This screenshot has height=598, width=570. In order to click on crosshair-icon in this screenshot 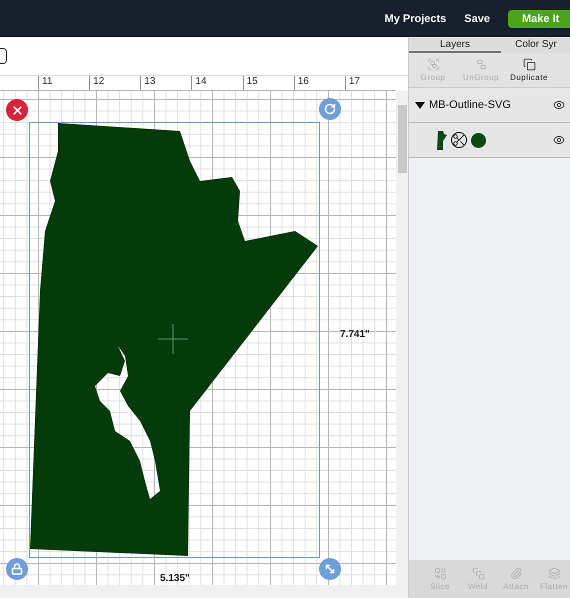, I will do `click(173, 339)`.